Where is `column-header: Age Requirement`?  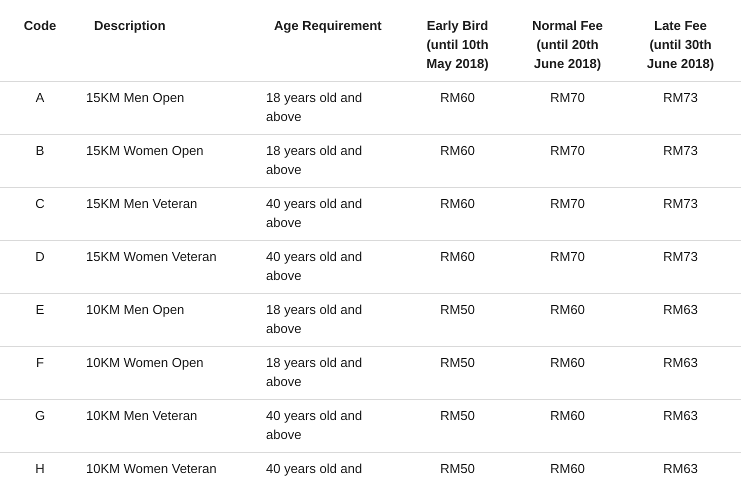
column-header: Age Requirement is located at coordinates (330, 41).